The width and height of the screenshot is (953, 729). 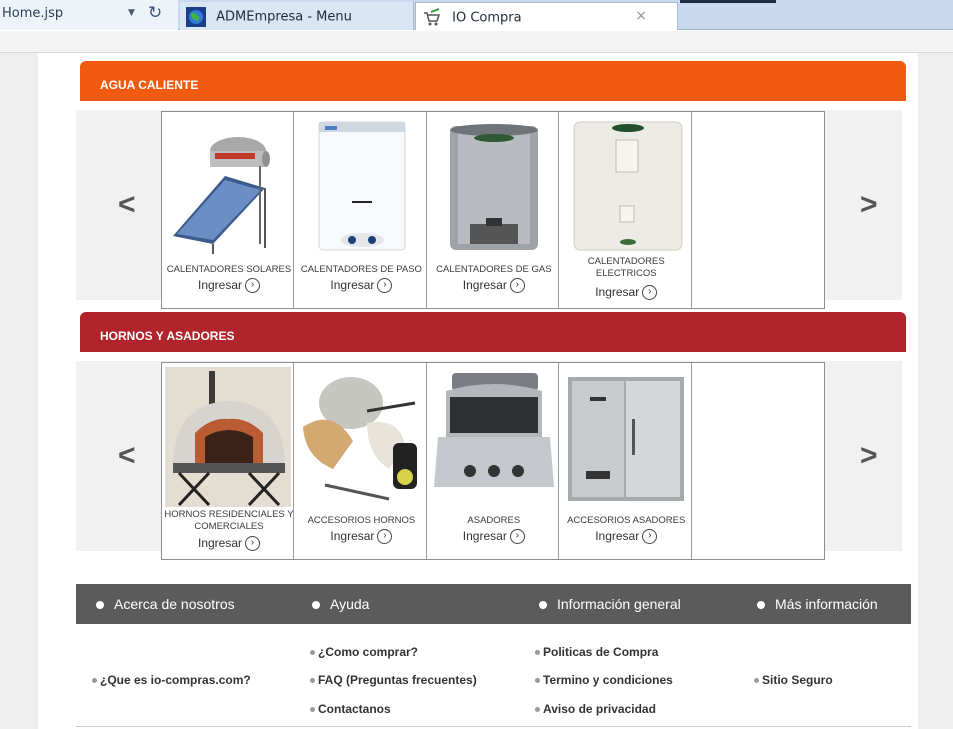 I want to click on product-card: CALENTADORES DE GAS Ingresar ›, so click(x=494, y=210).